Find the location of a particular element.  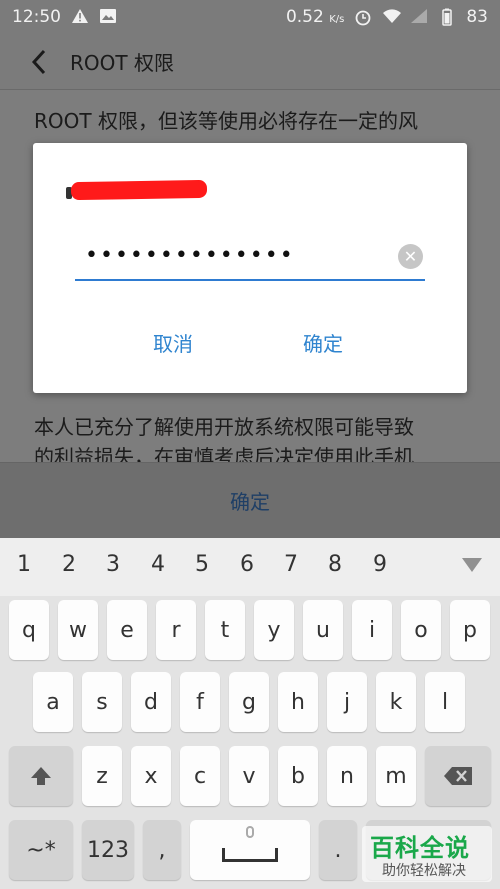

space-icon is located at coordinates (250, 855).